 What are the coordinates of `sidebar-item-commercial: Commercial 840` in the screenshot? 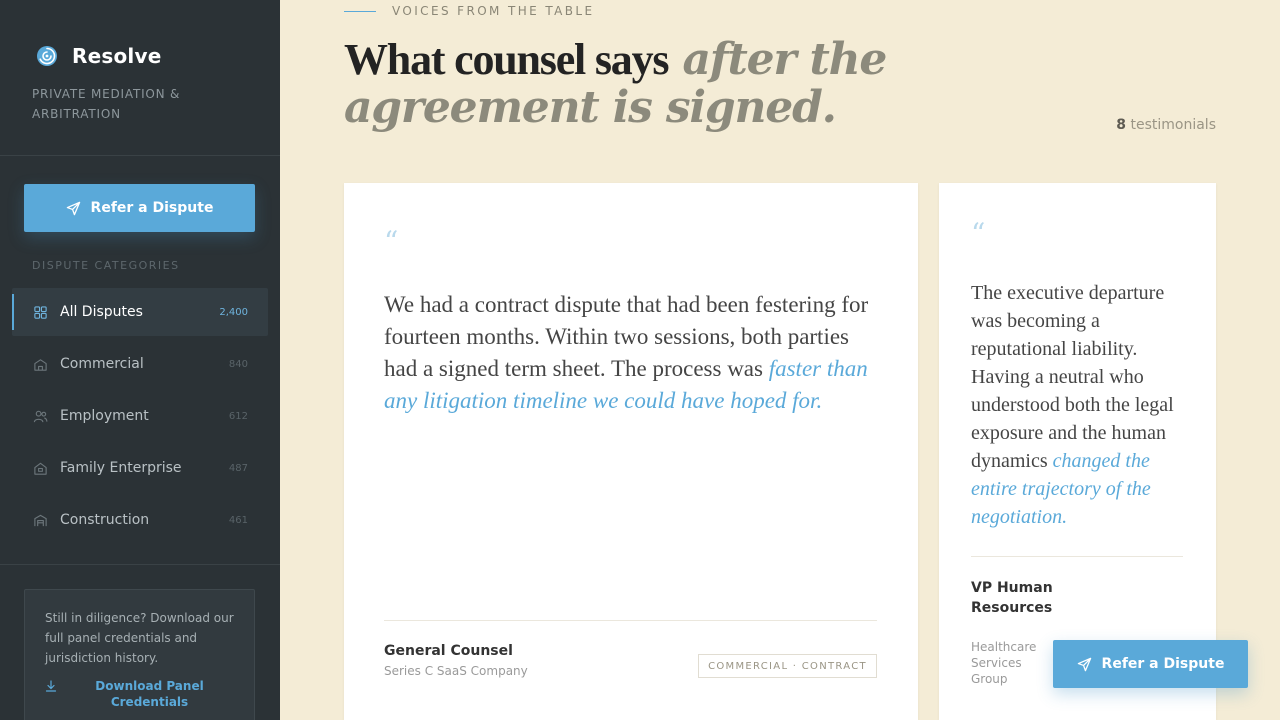 It's located at (140, 364).